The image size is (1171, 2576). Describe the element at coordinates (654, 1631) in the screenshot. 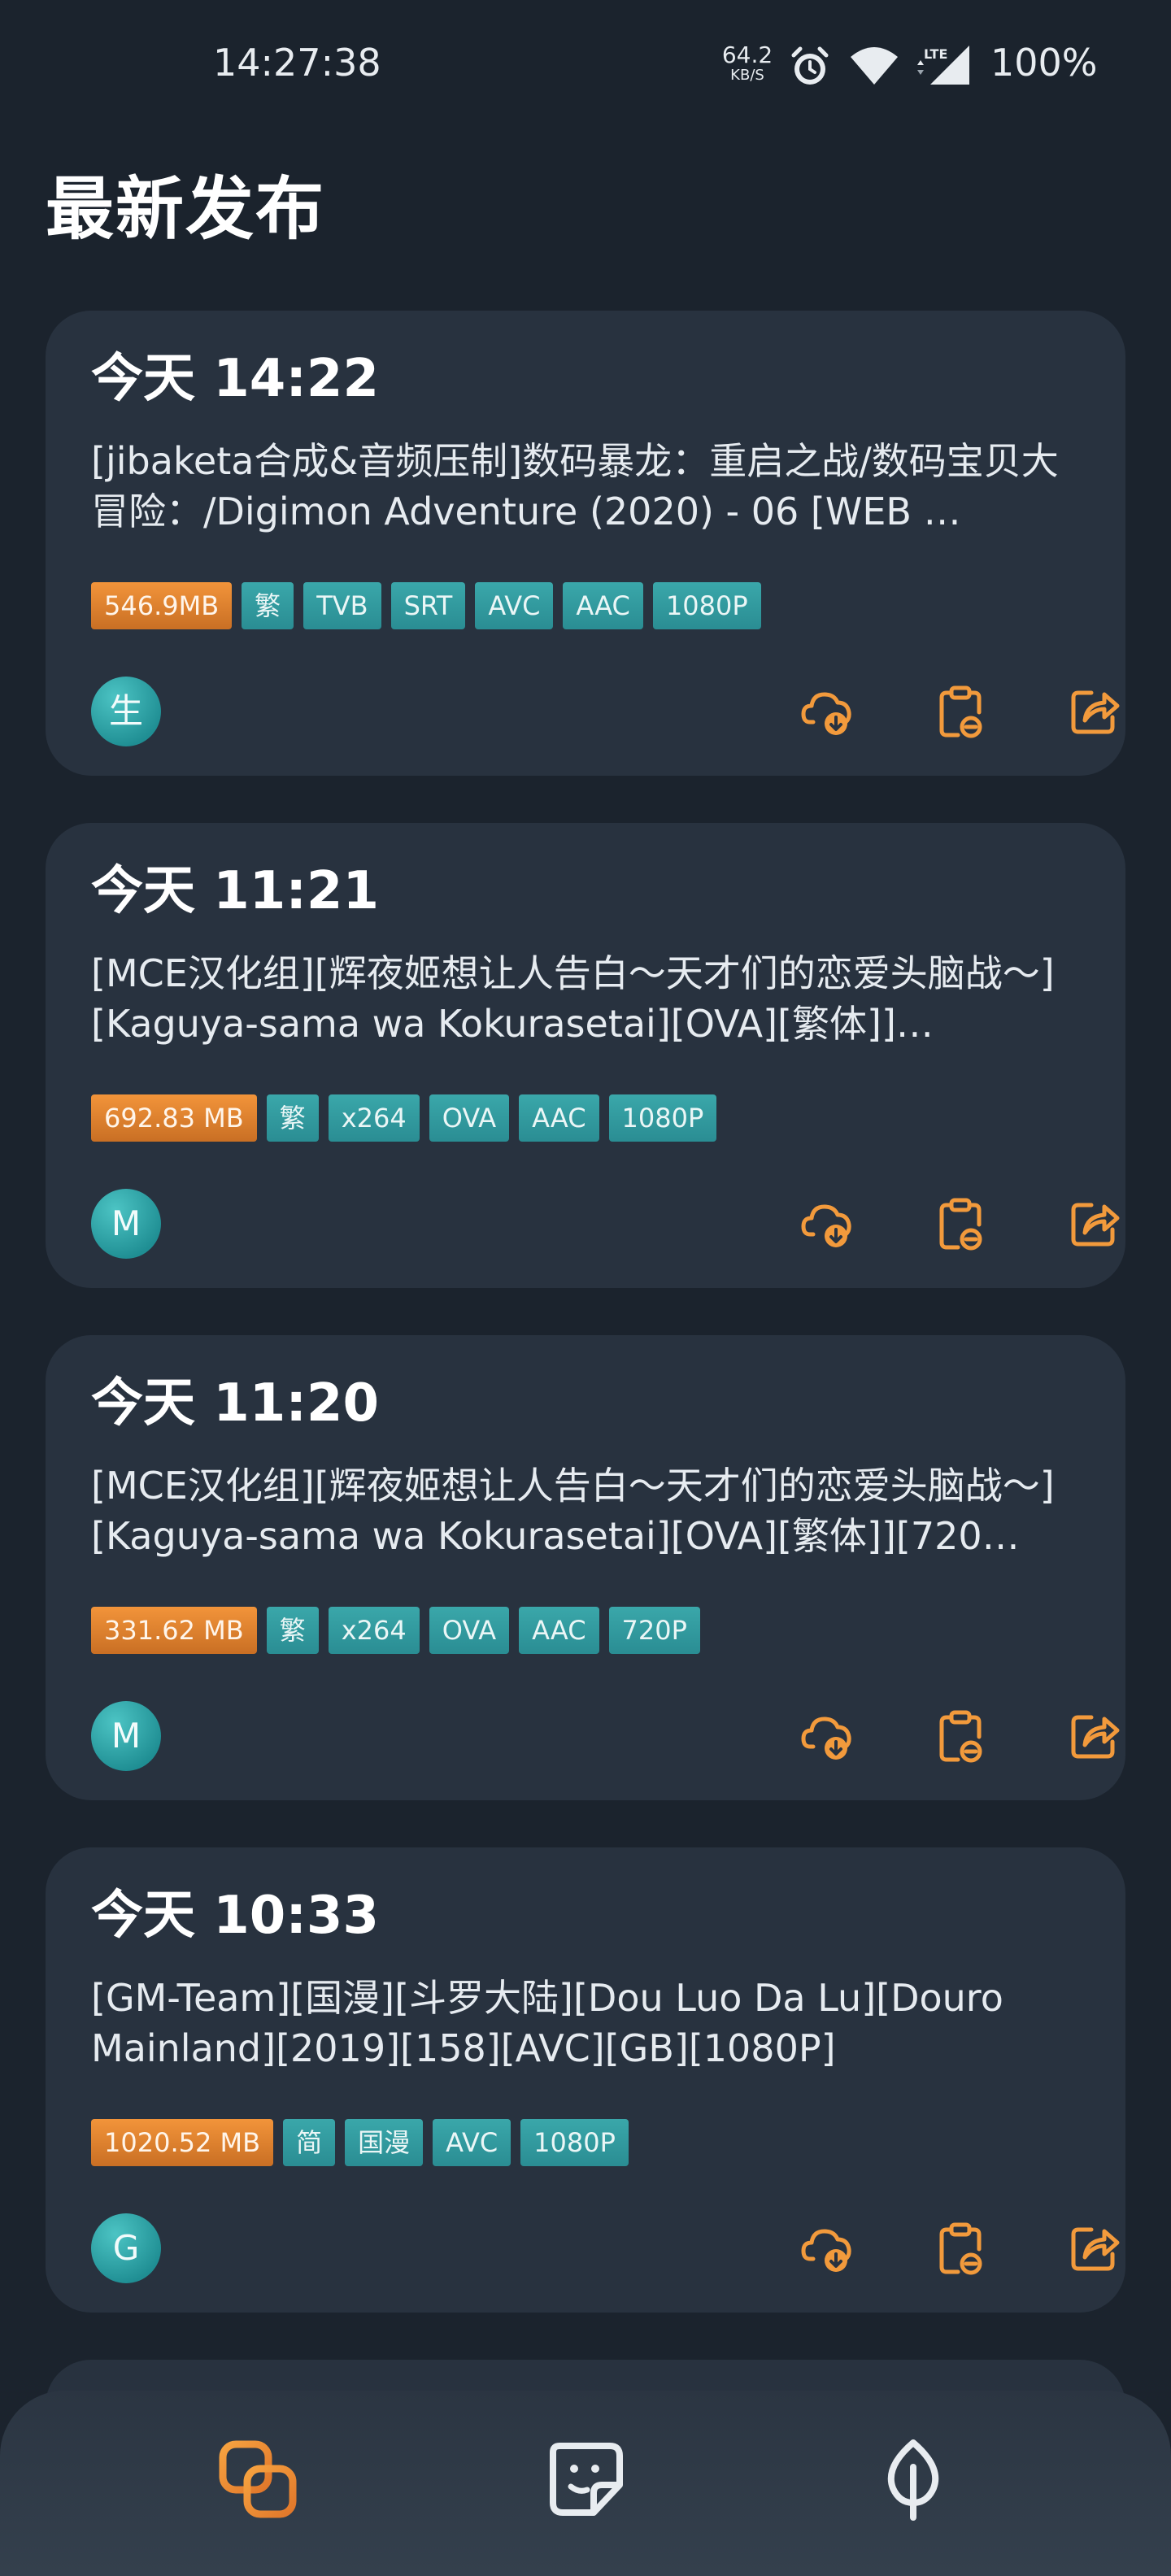

I see `tag-badge: 720P` at that location.